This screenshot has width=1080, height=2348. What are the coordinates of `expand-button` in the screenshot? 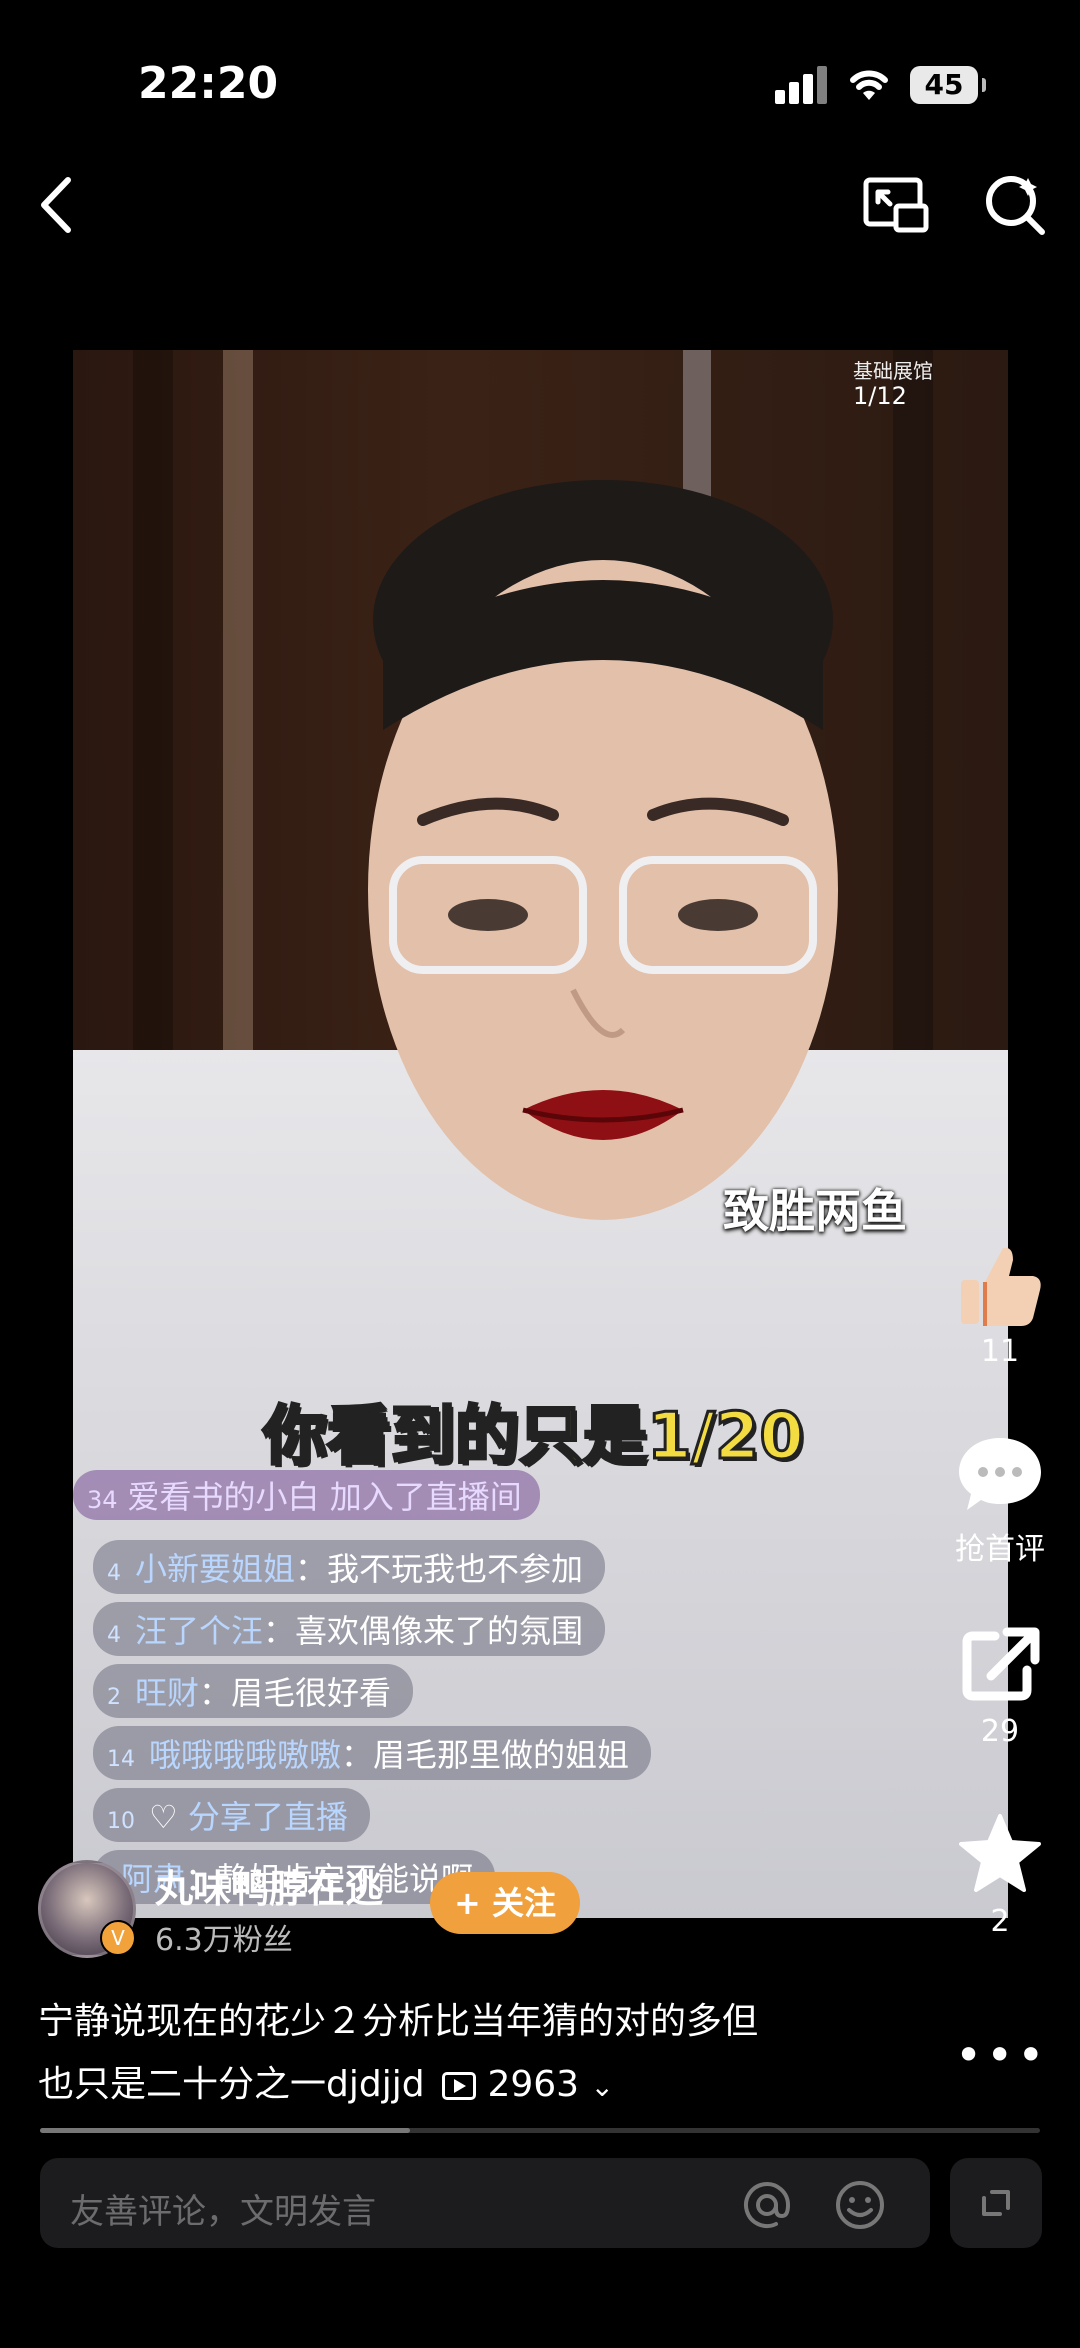 It's located at (996, 2203).